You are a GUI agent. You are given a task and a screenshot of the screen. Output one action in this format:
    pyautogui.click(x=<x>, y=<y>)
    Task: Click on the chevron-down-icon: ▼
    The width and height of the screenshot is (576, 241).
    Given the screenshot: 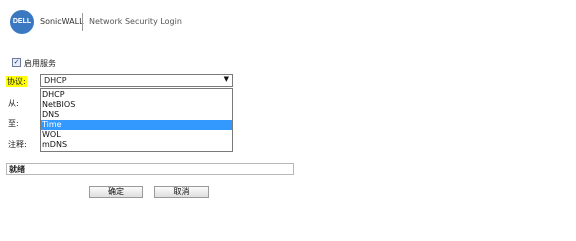 What is the action you would take?
    pyautogui.click(x=226, y=79)
    